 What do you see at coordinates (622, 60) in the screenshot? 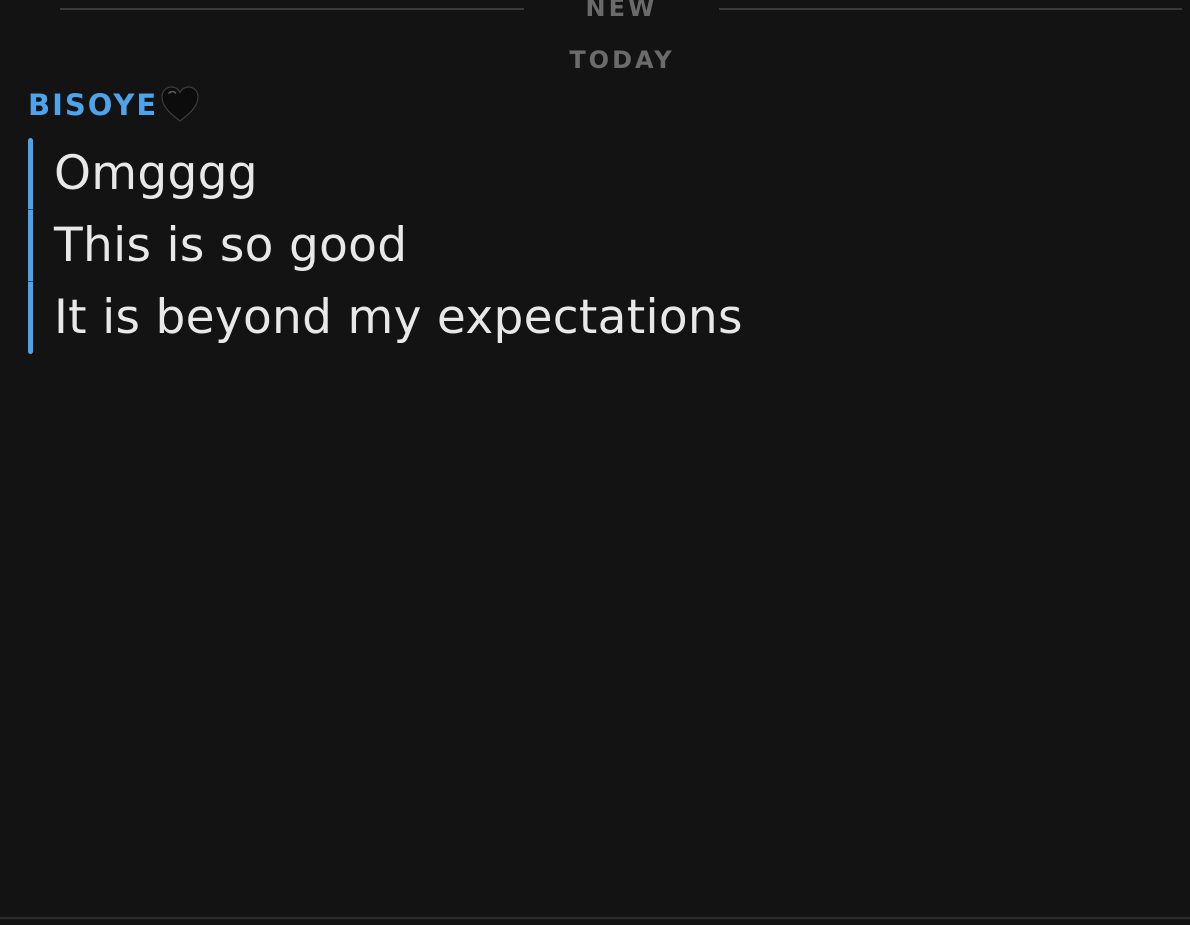
I see `date-header: TODAY` at bounding box center [622, 60].